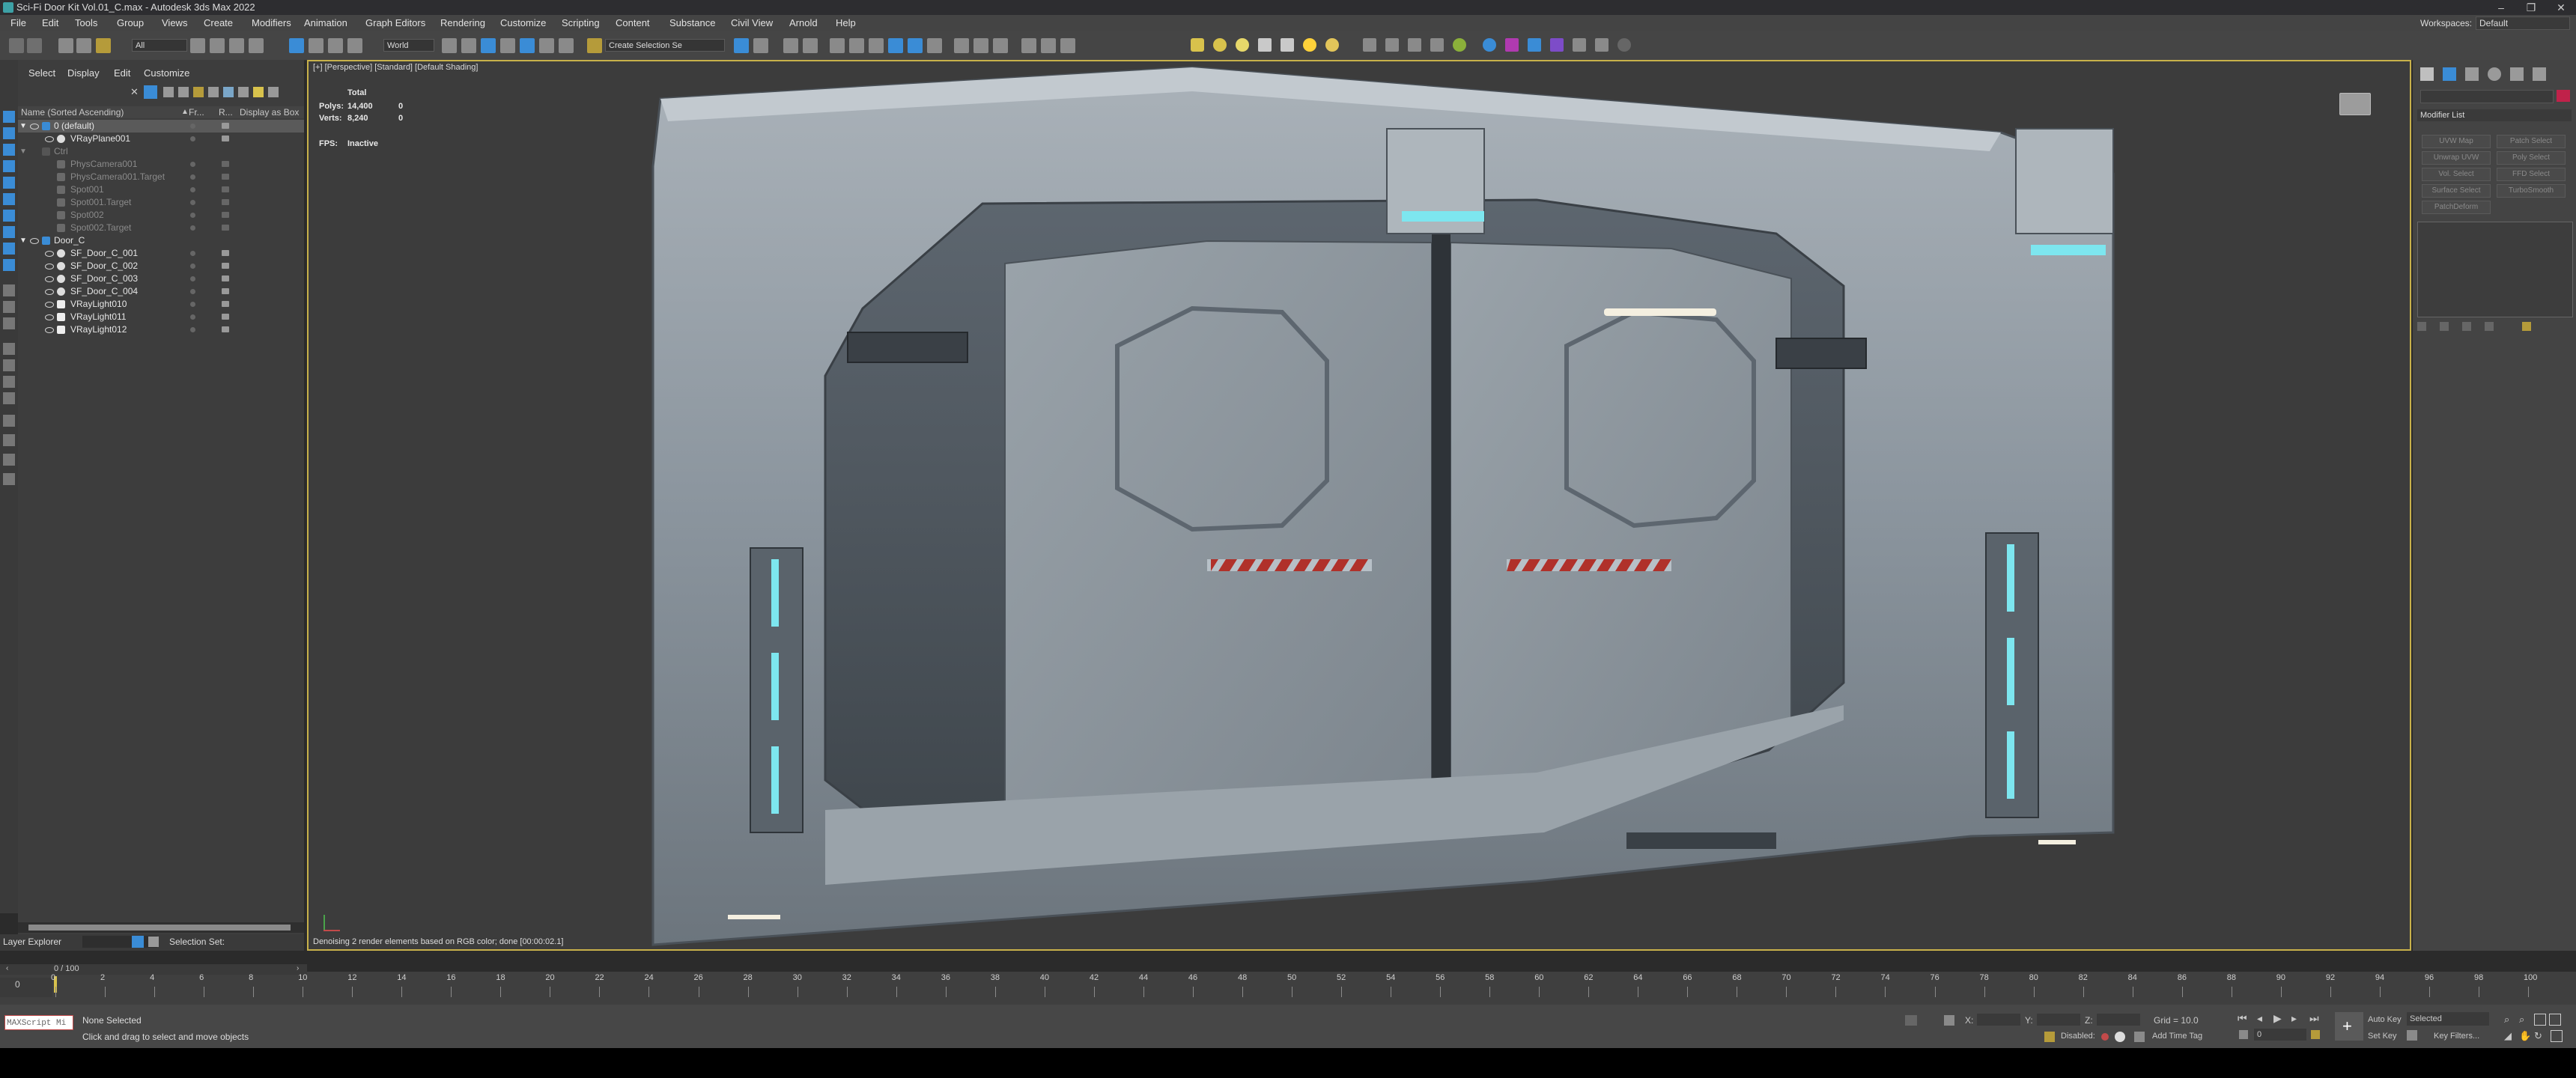 The height and width of the screenshot is (1078, 2576). Describe the element at coordinates (2531, 174) in the screenshot. I see `modifier-button: FFD Select` at that location.